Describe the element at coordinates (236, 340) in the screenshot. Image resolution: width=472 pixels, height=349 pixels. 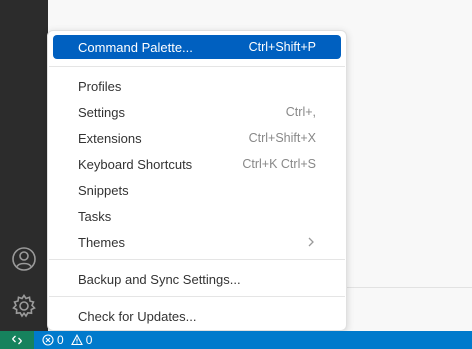
I see `status-bar: 0 0` at that location.